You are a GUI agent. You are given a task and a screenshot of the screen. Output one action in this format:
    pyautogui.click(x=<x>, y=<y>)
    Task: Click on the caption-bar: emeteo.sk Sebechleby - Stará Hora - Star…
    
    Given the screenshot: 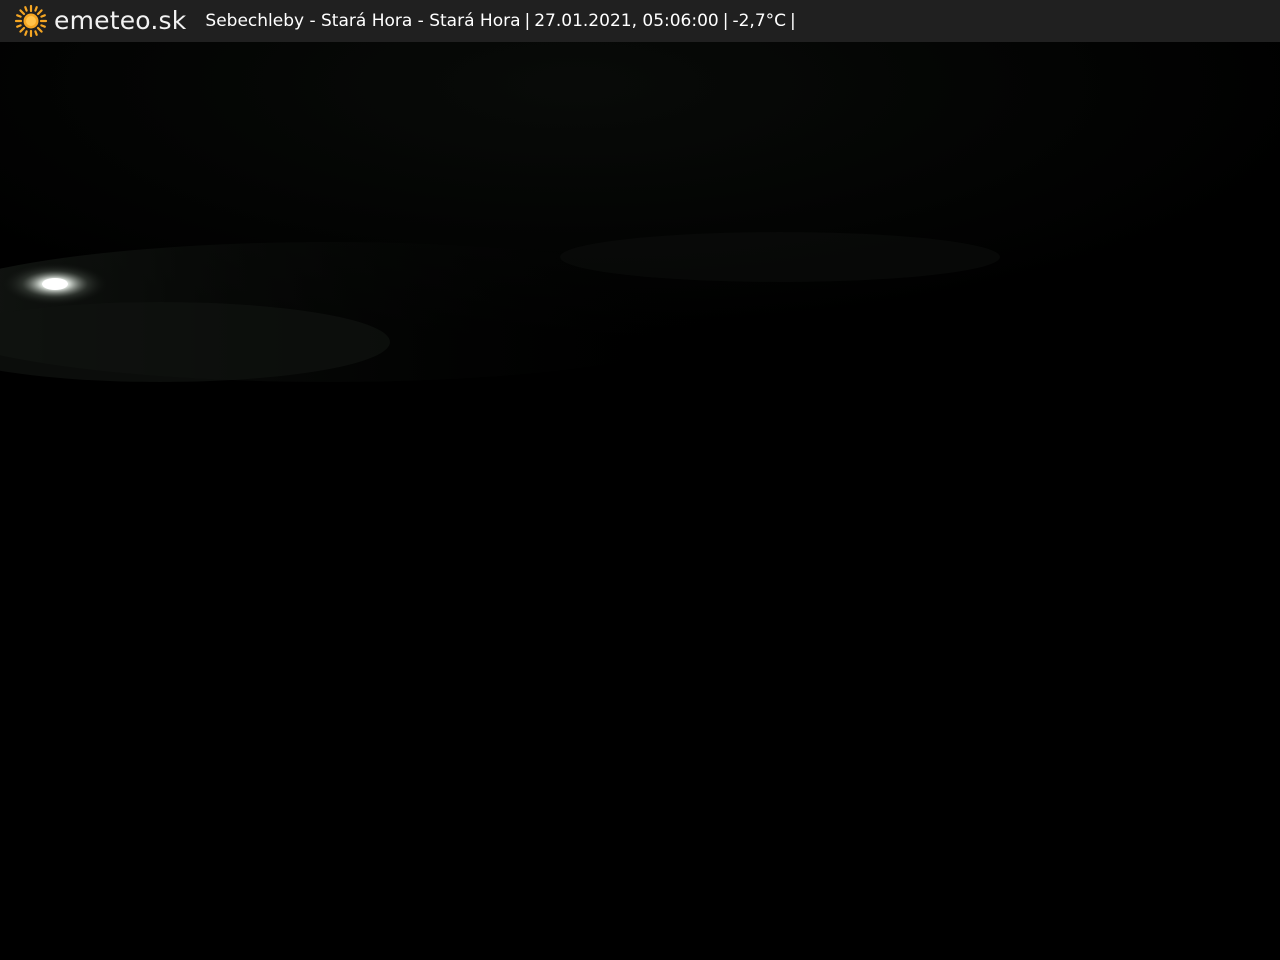 What is the action you would take?
    pyautogui.click(x=640, y=21)
    